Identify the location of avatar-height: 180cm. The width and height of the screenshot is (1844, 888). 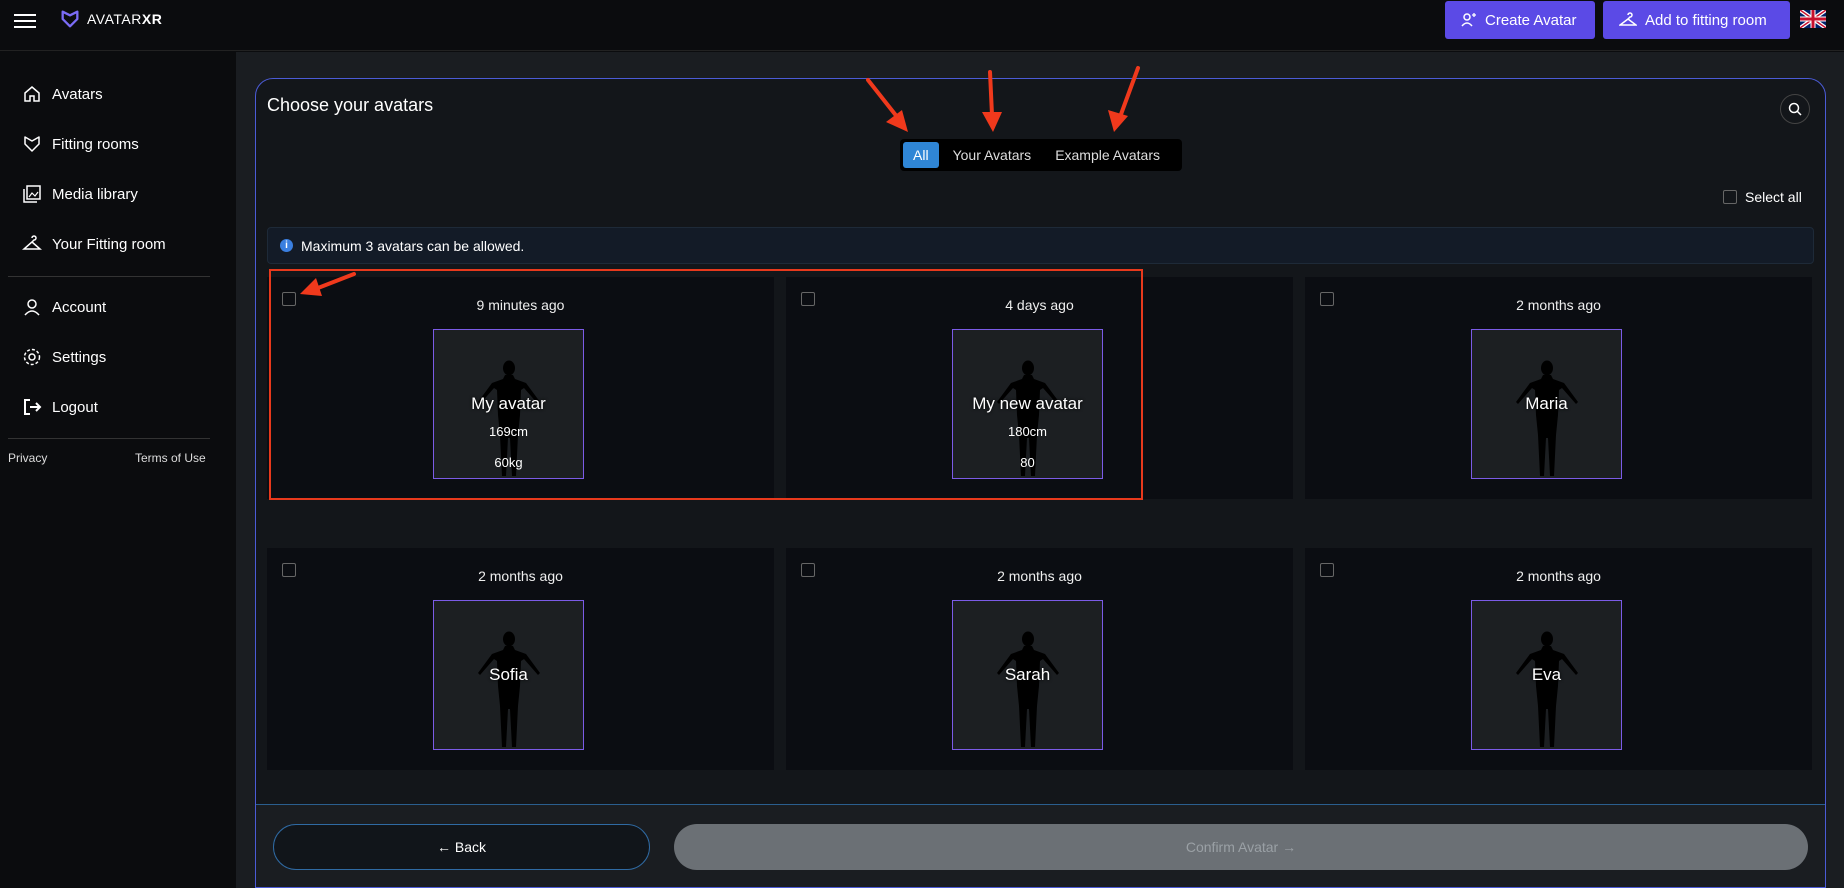
(1027, 431).